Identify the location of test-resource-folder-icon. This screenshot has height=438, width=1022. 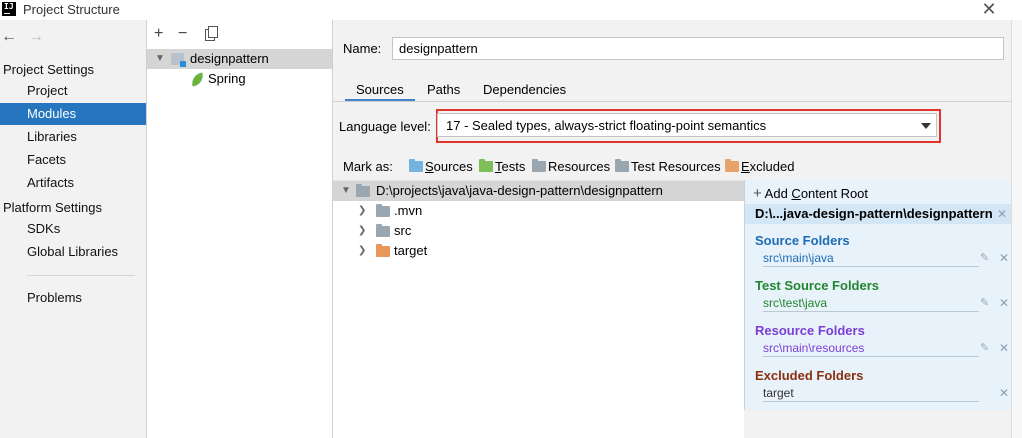
(622, 165).